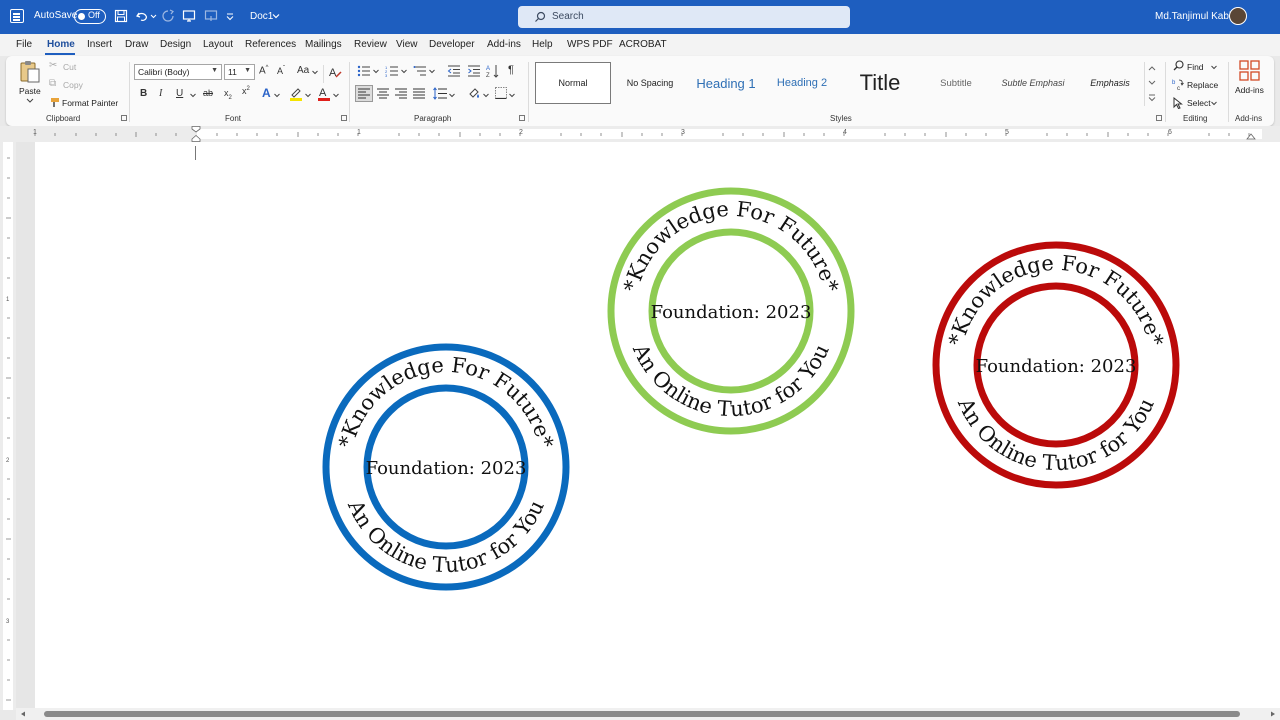 This screenshot has width=1280, height=720. What do you see at coordinates (1195, 67) in the screenshot?
I see `find-button: Find` at bounding box center [1195, 67].